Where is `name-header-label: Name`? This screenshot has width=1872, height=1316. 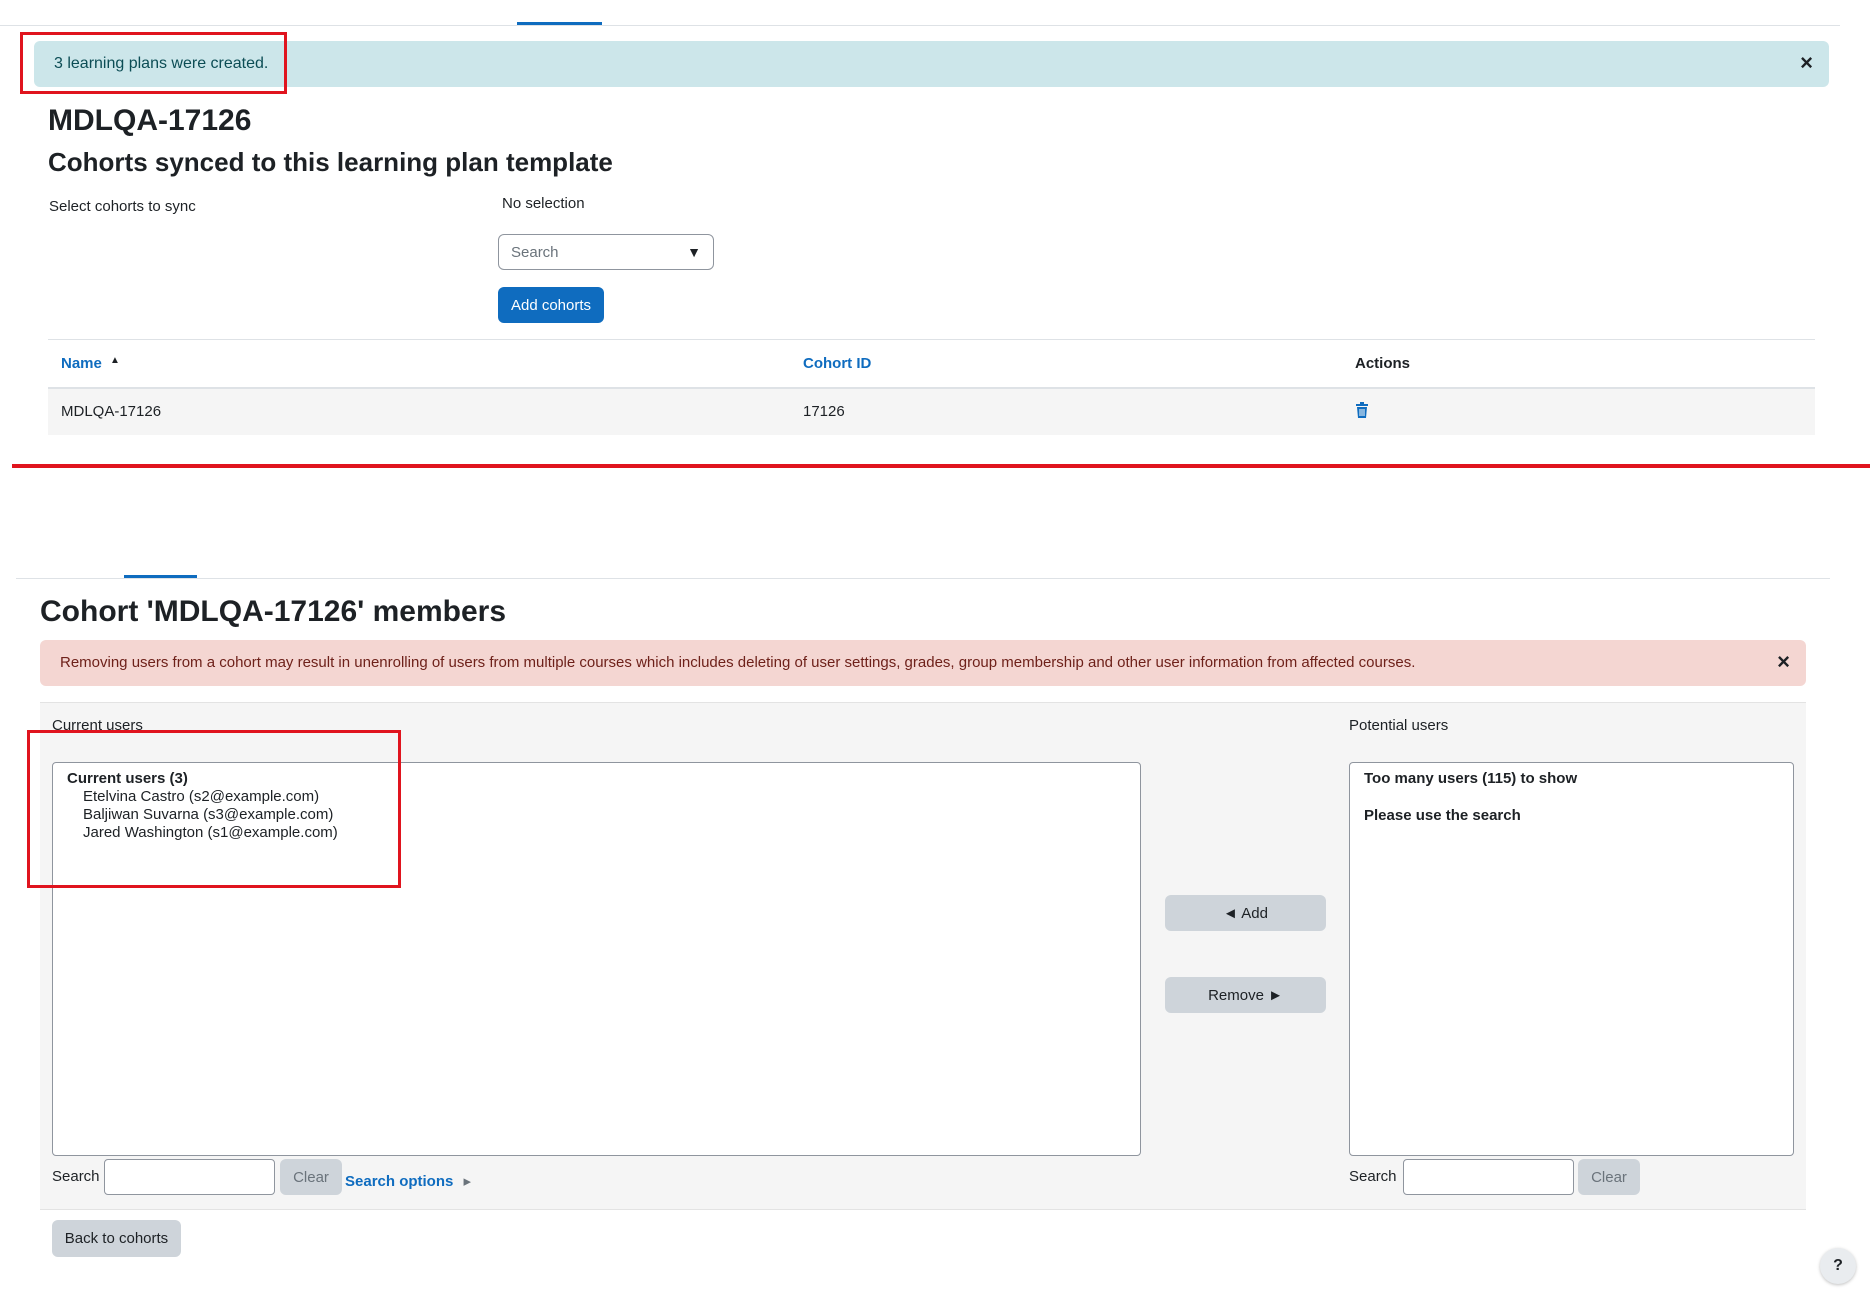
name-header-label: Name is located at coordinates (81, 363).